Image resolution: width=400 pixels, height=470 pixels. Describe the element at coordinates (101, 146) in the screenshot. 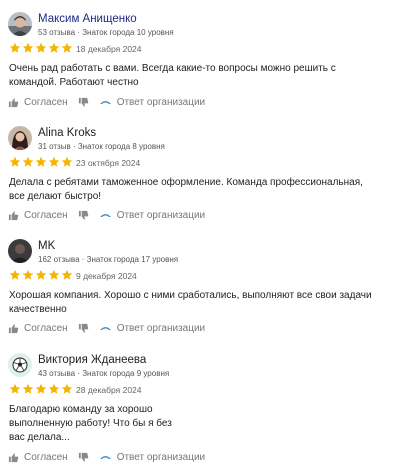

I see `reviewer-meta: 31 отзыв · Знаток города 8 уровня` at that location.